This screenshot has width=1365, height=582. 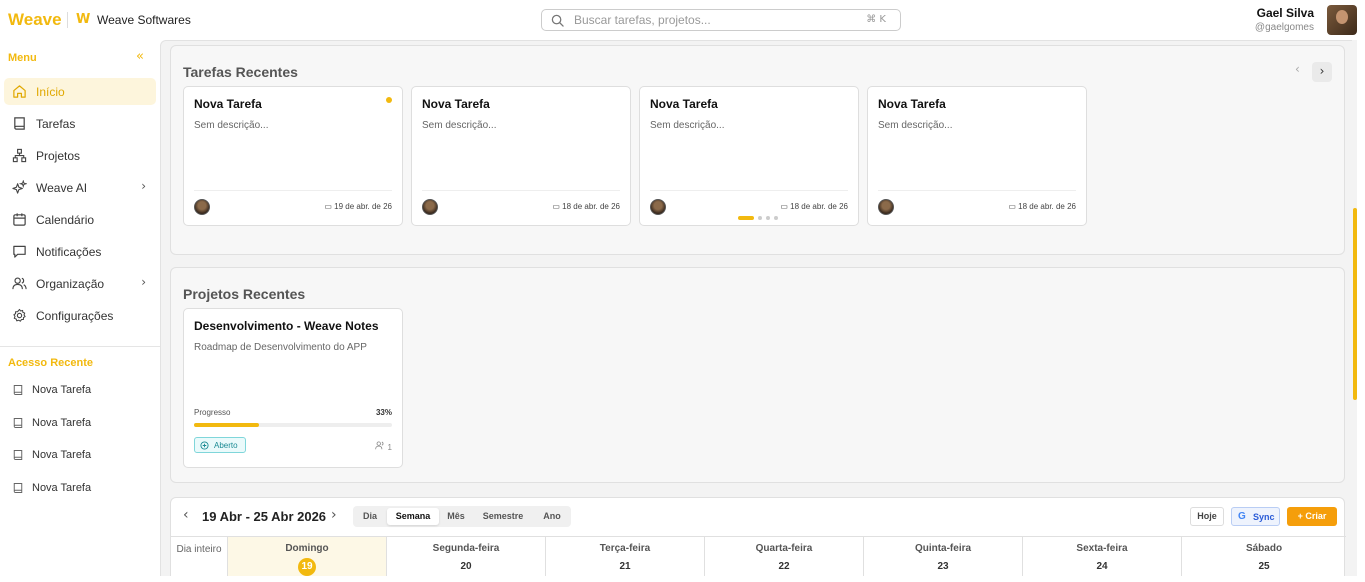 I want to click on calendar-day-column: Domingo 19, so click(x=307, y=556).